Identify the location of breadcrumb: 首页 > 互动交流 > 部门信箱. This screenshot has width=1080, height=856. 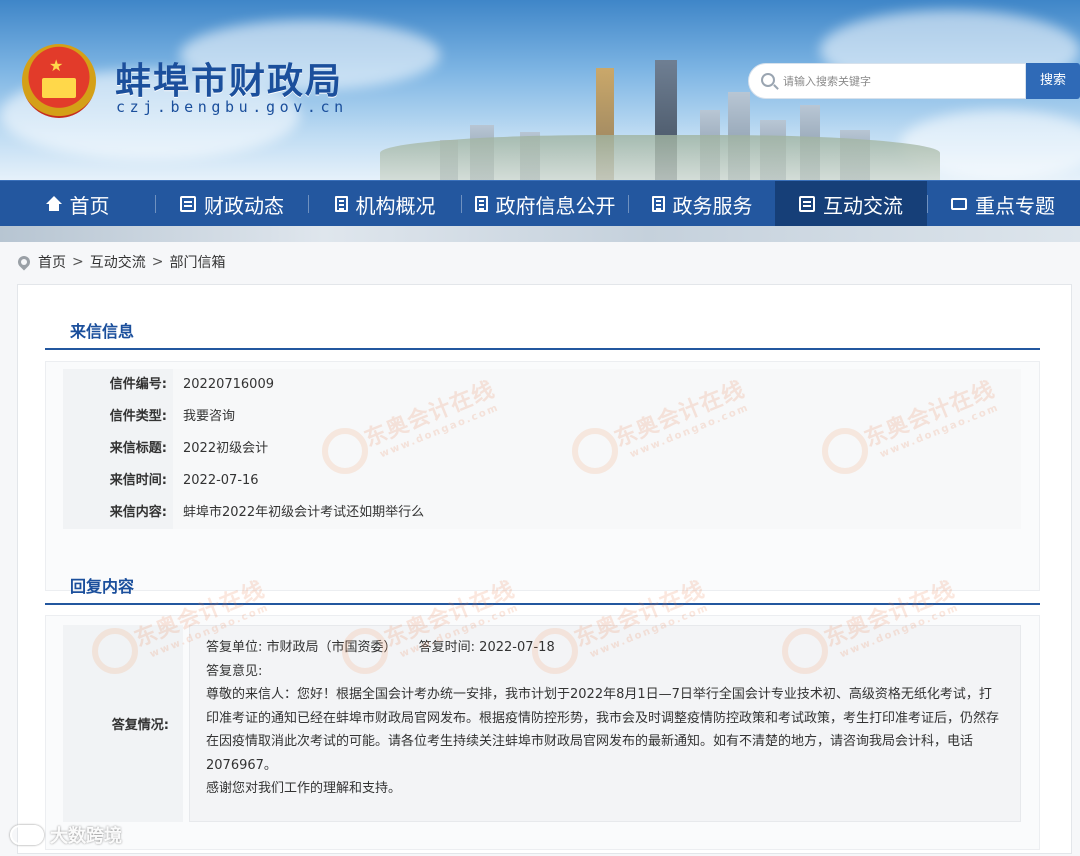
(120, 262).